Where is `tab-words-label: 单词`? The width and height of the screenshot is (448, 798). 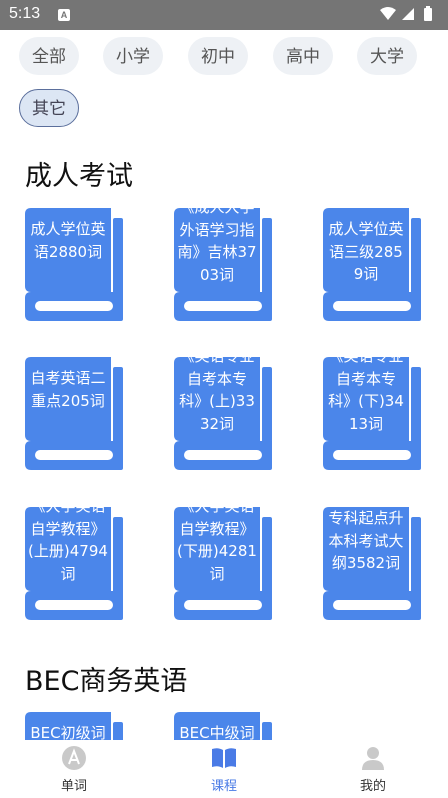 tab-words-label: 单词 is located at coordinates (73, 786).